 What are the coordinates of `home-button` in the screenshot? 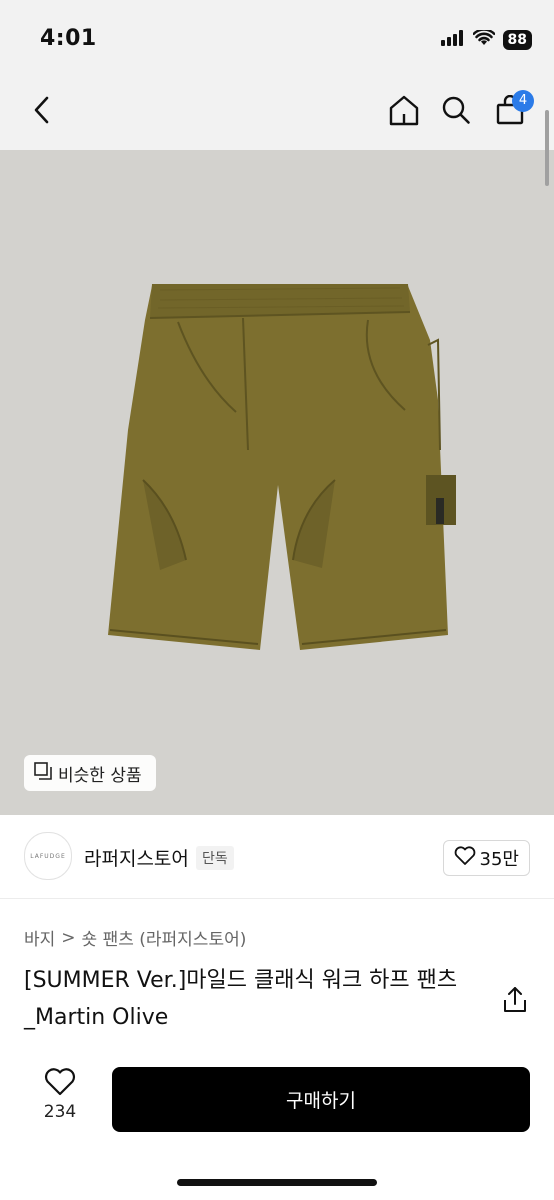 It's located at (404, 112).